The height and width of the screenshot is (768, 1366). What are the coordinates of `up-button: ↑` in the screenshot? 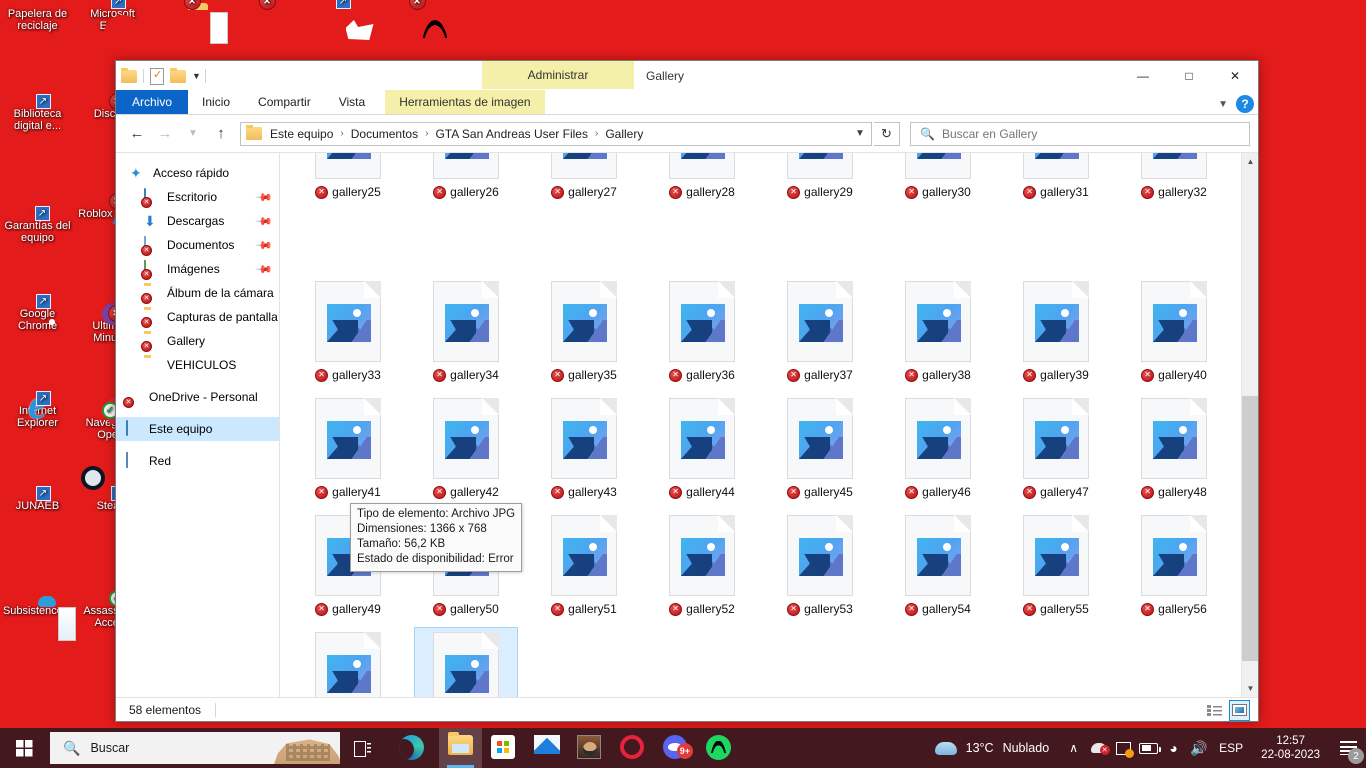 It's located at (221, 134).